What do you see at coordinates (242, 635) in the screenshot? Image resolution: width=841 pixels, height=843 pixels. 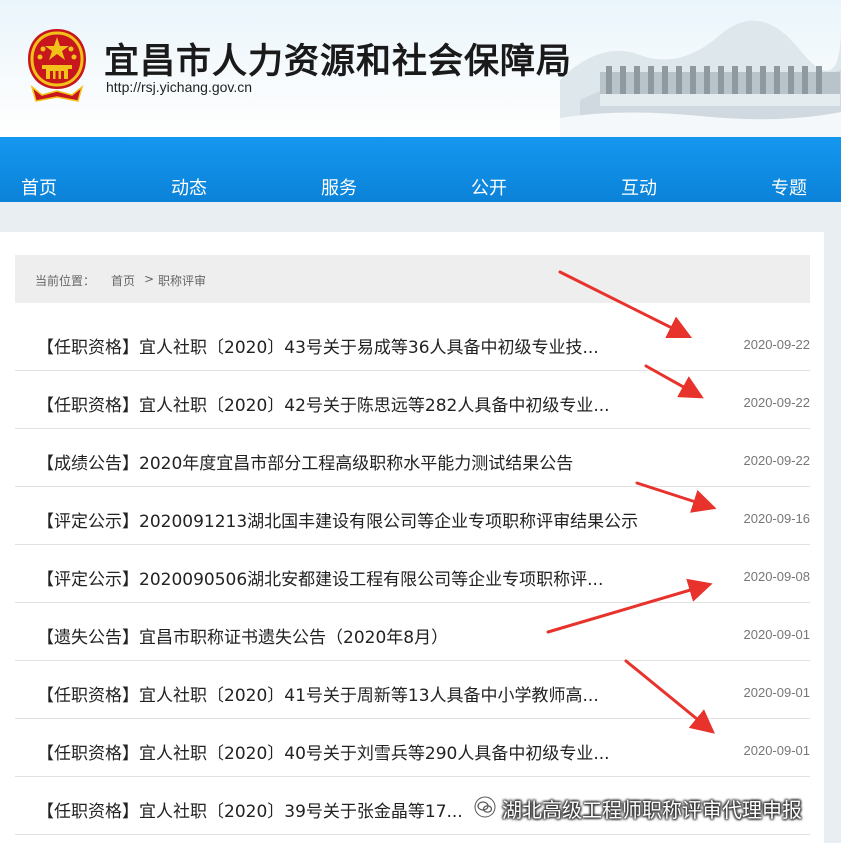 I see `list-item-title: 【遗失公告】宜昌市职称证书遗失公告（2020年8月）` at bounding box center [242, 635].